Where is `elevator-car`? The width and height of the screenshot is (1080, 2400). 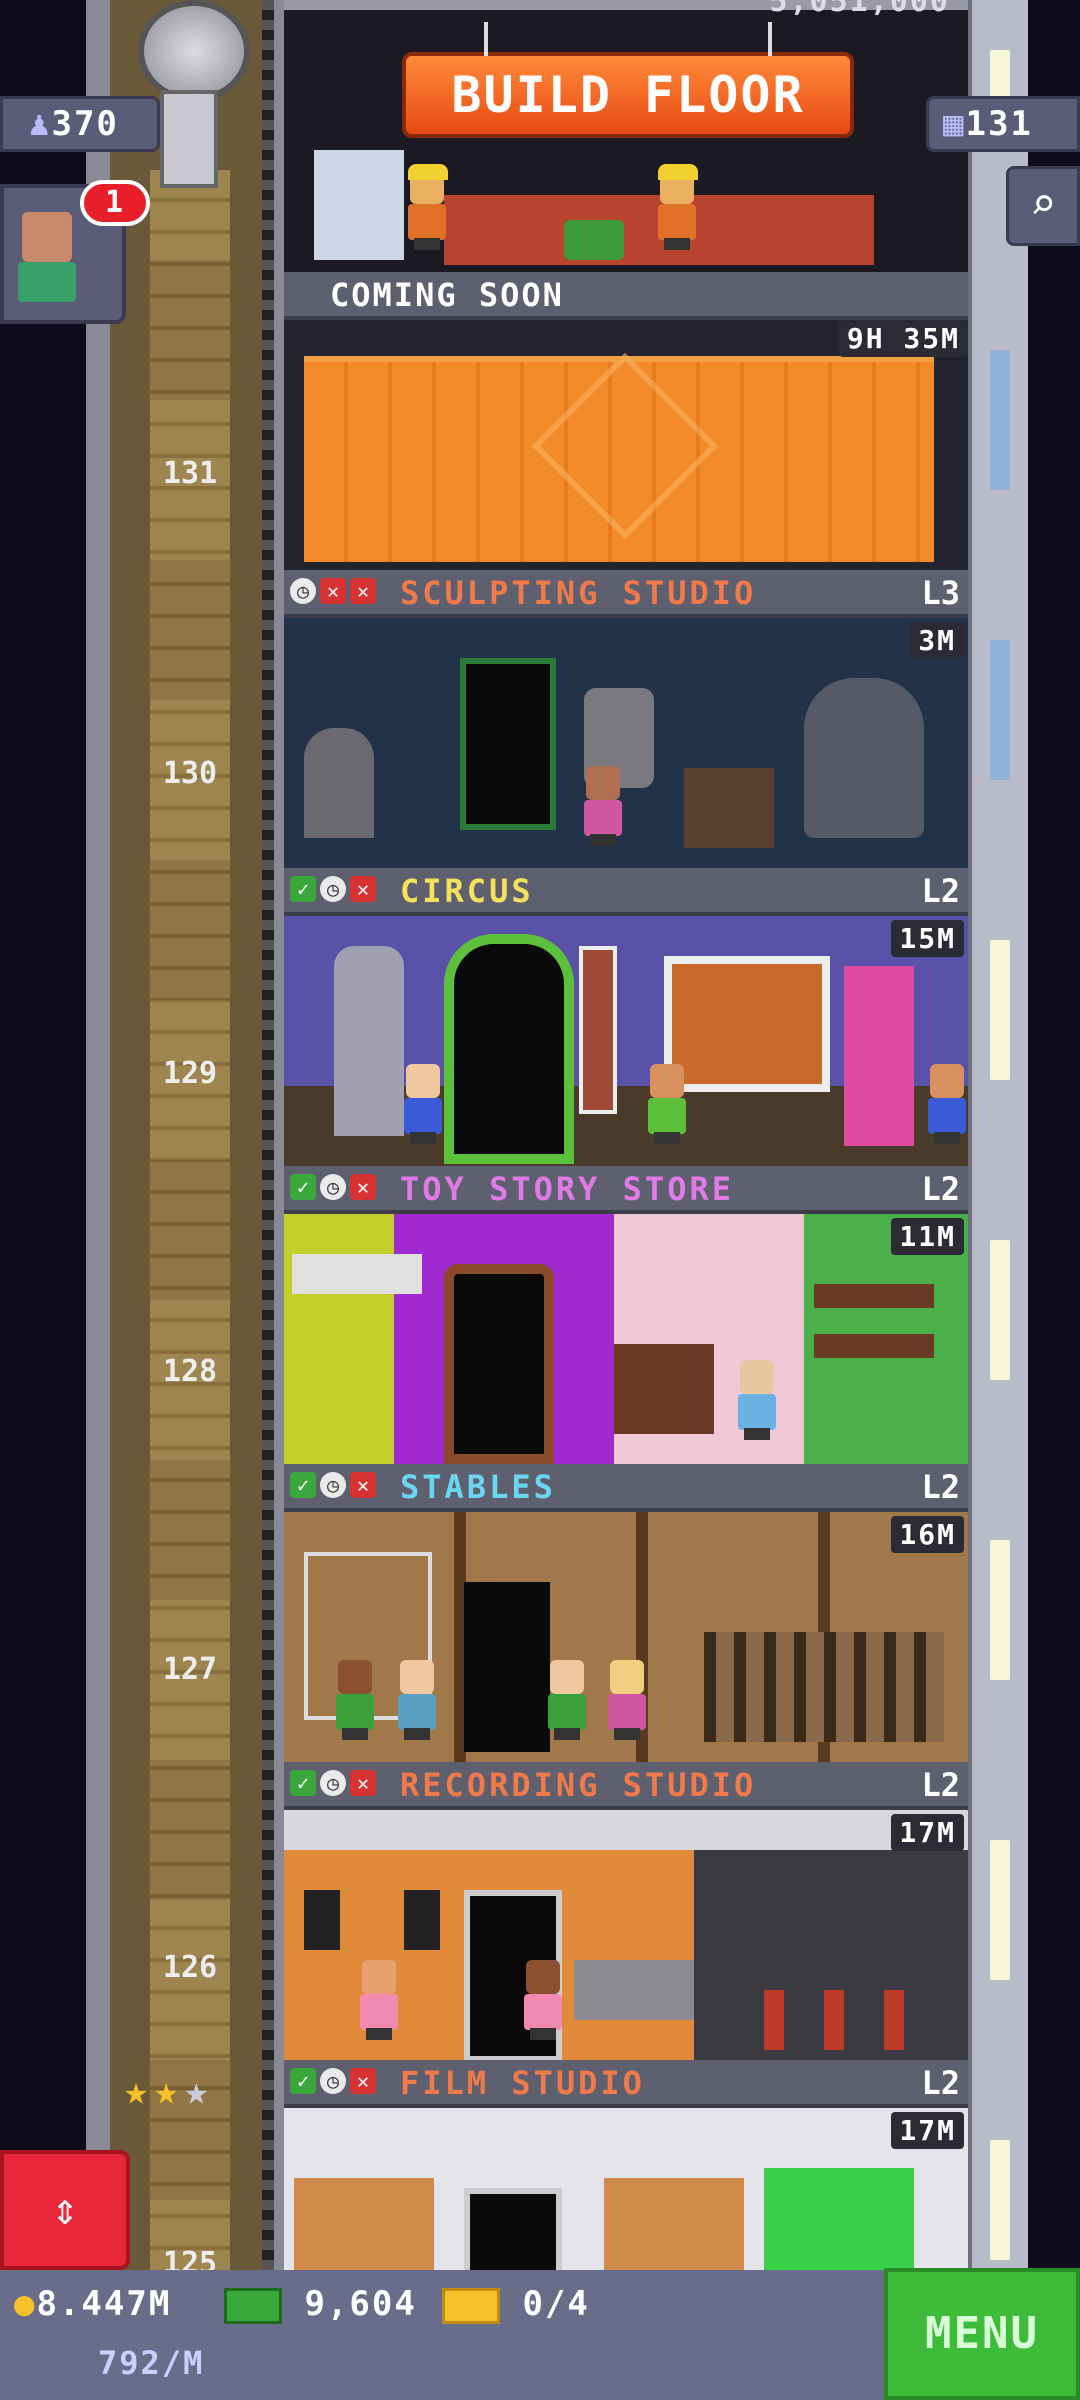
elevator-car is located at coordinates (189, 139).